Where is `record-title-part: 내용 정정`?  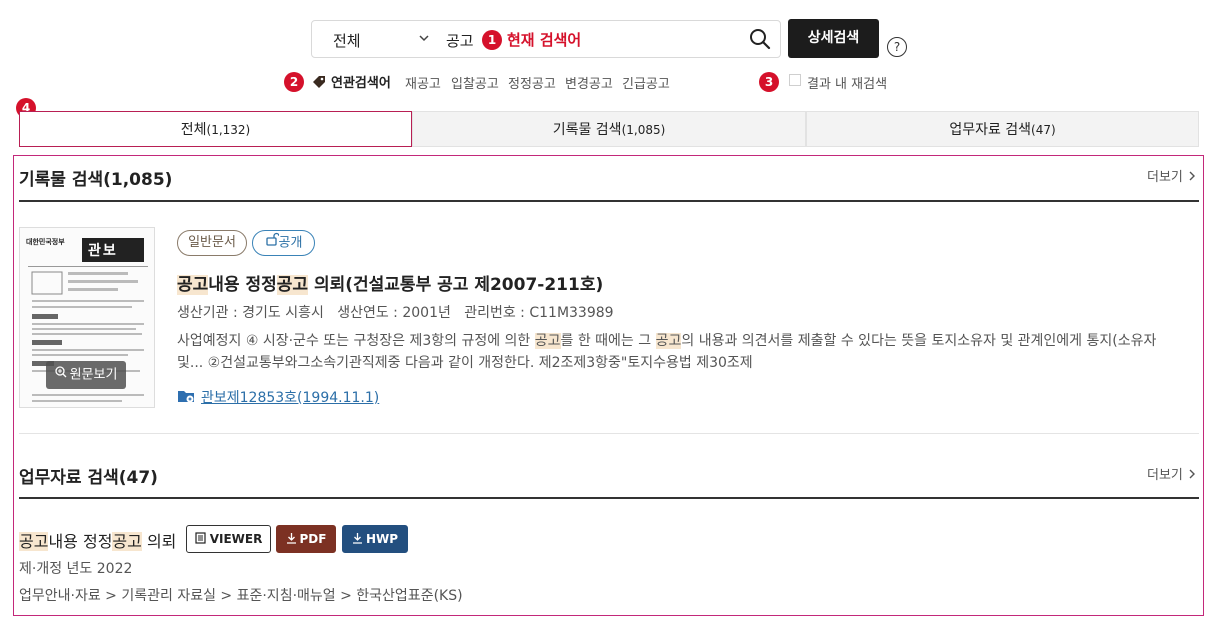 record-title-part: 내용 정정 is located at coordinates (242, 285).